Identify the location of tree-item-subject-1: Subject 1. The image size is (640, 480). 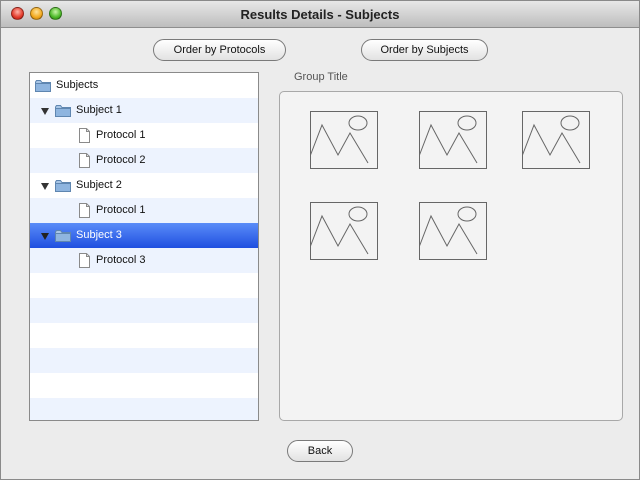
(144, 110).